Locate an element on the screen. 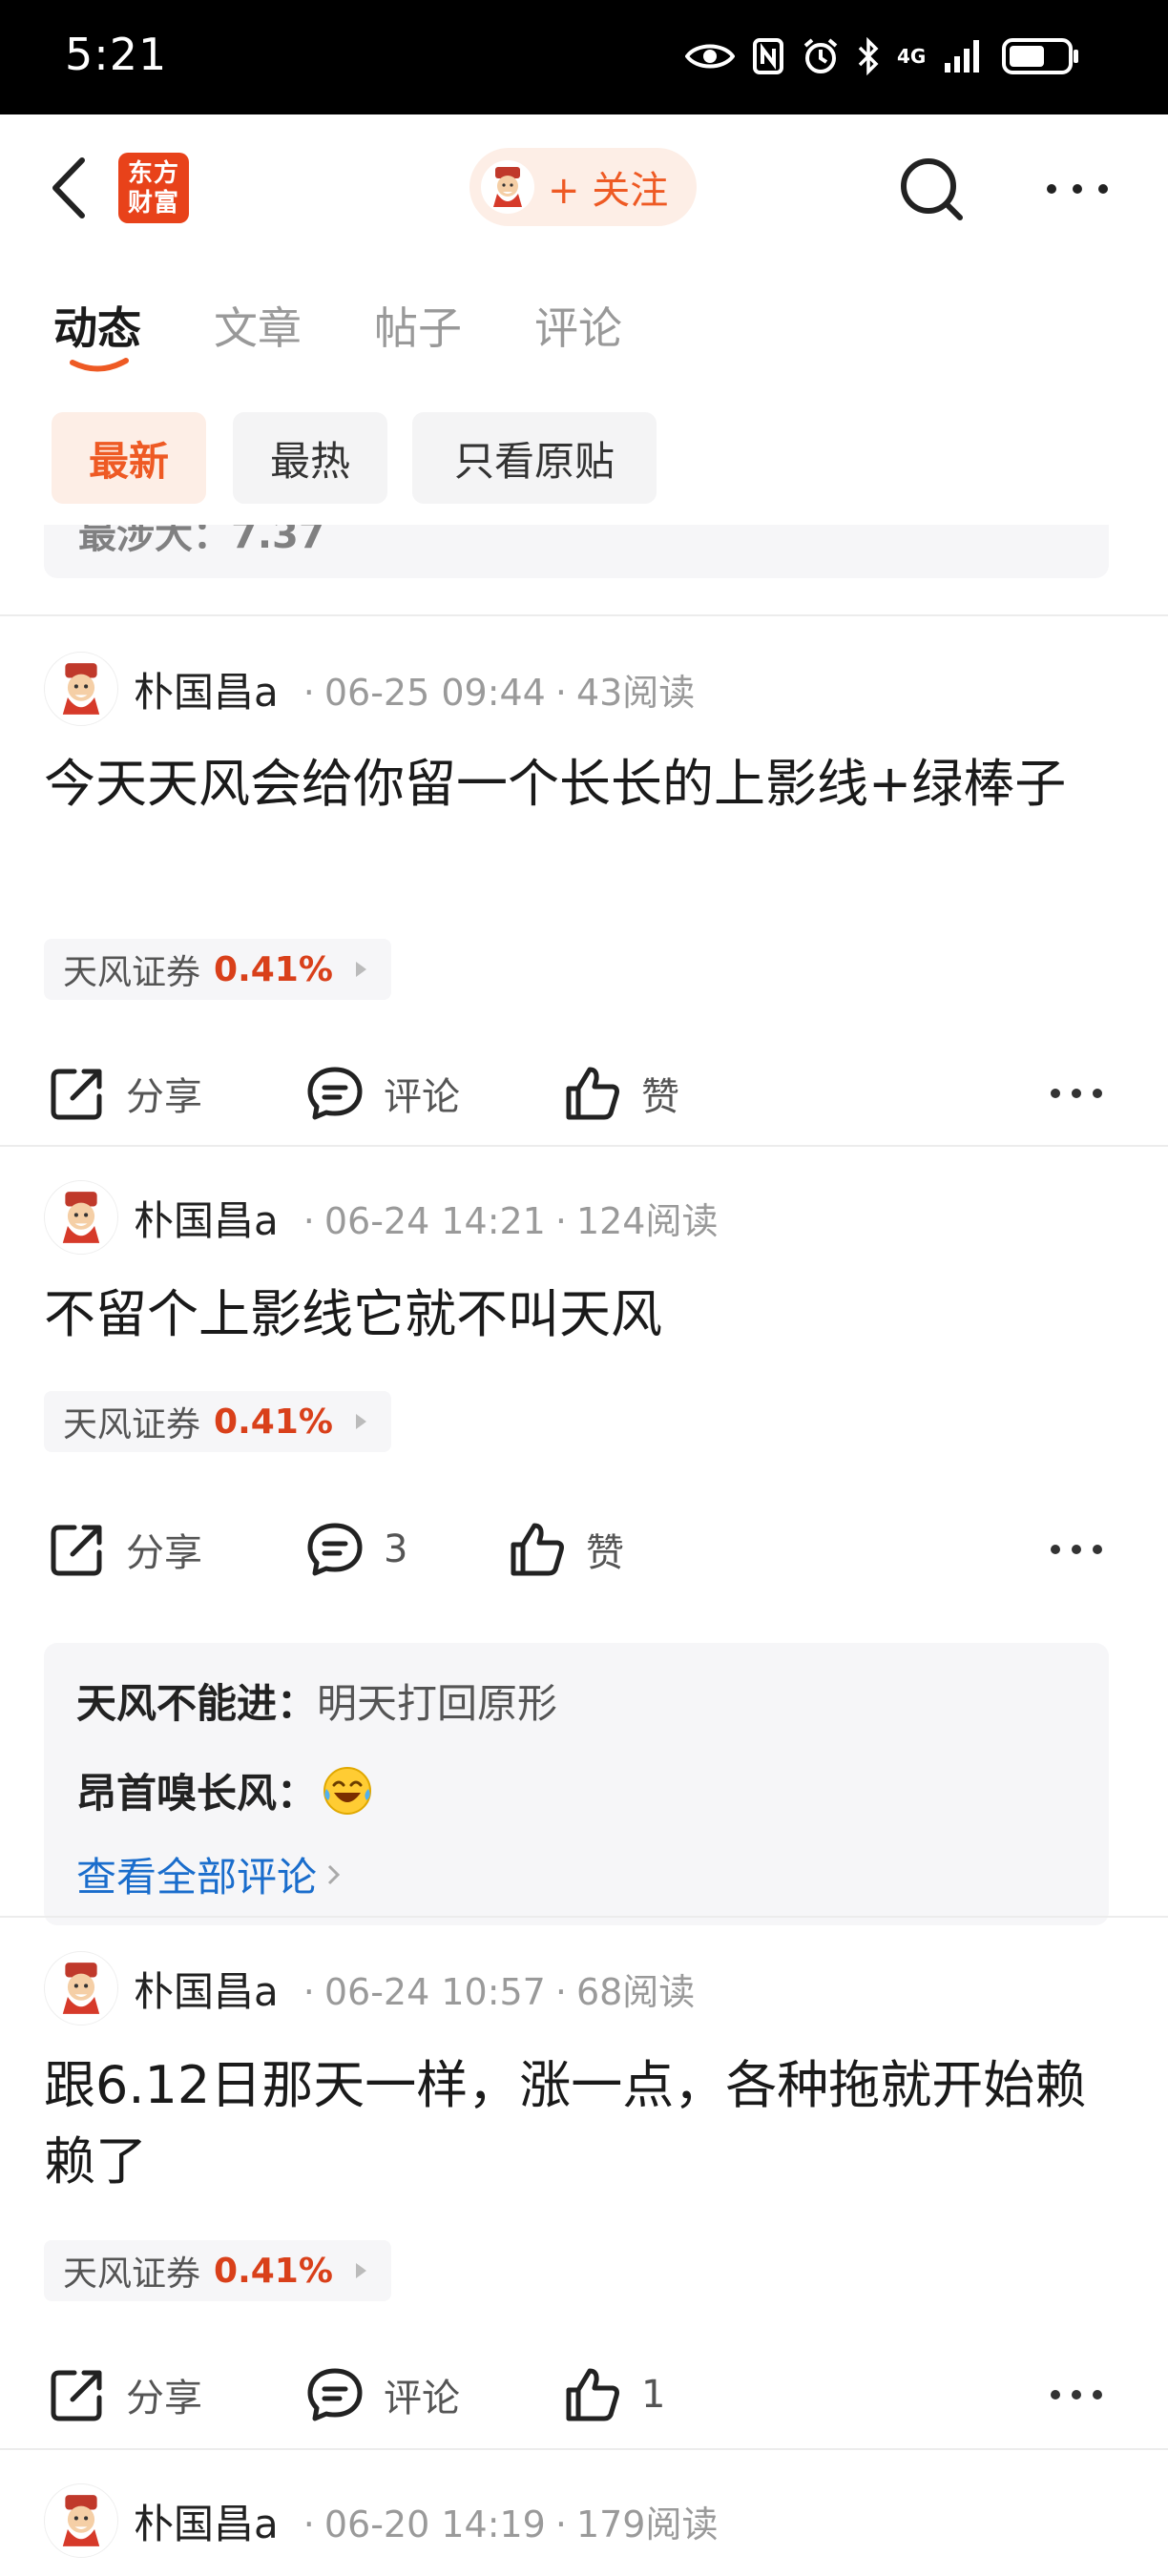  sort-filters: 最新 最热 只看原贴 is located at coordinates (584, 458).